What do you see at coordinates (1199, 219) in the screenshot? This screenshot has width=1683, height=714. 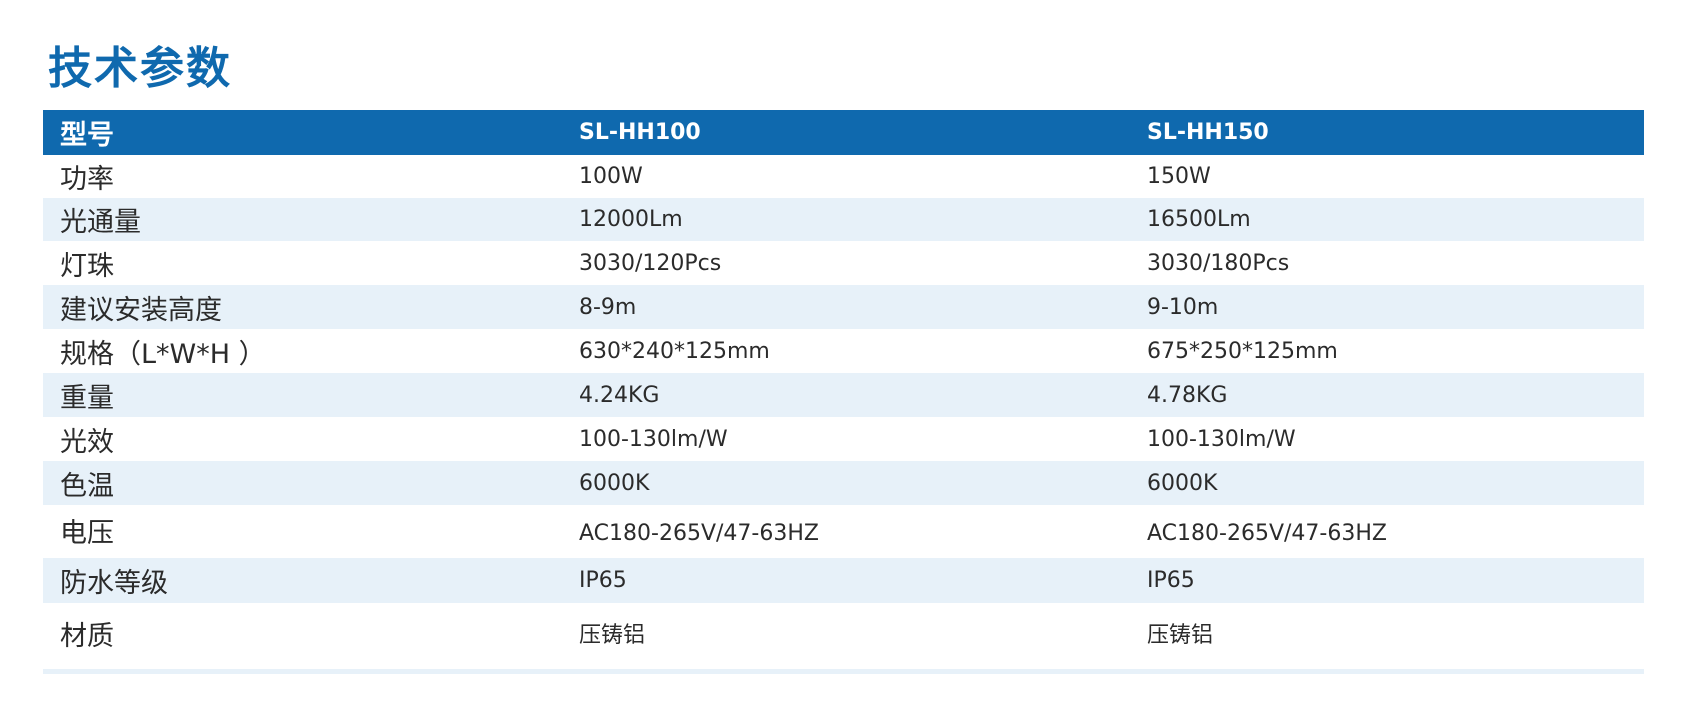 I see `row-value-2: 16500Lm` at bounding box center [1199, 219].